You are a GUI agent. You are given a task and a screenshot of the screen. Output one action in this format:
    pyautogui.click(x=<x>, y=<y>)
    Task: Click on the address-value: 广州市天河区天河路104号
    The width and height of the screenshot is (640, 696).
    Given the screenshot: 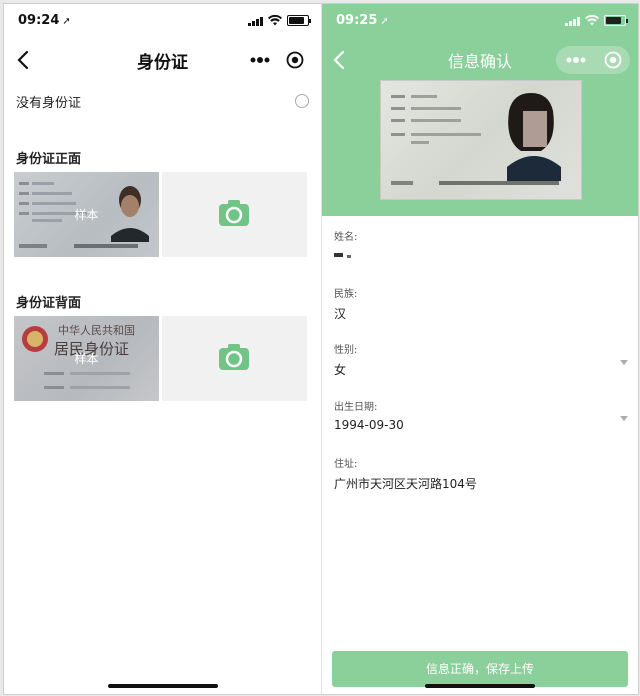 What is the action you would take?
    pyautogui.click(x=405, y=483)
    